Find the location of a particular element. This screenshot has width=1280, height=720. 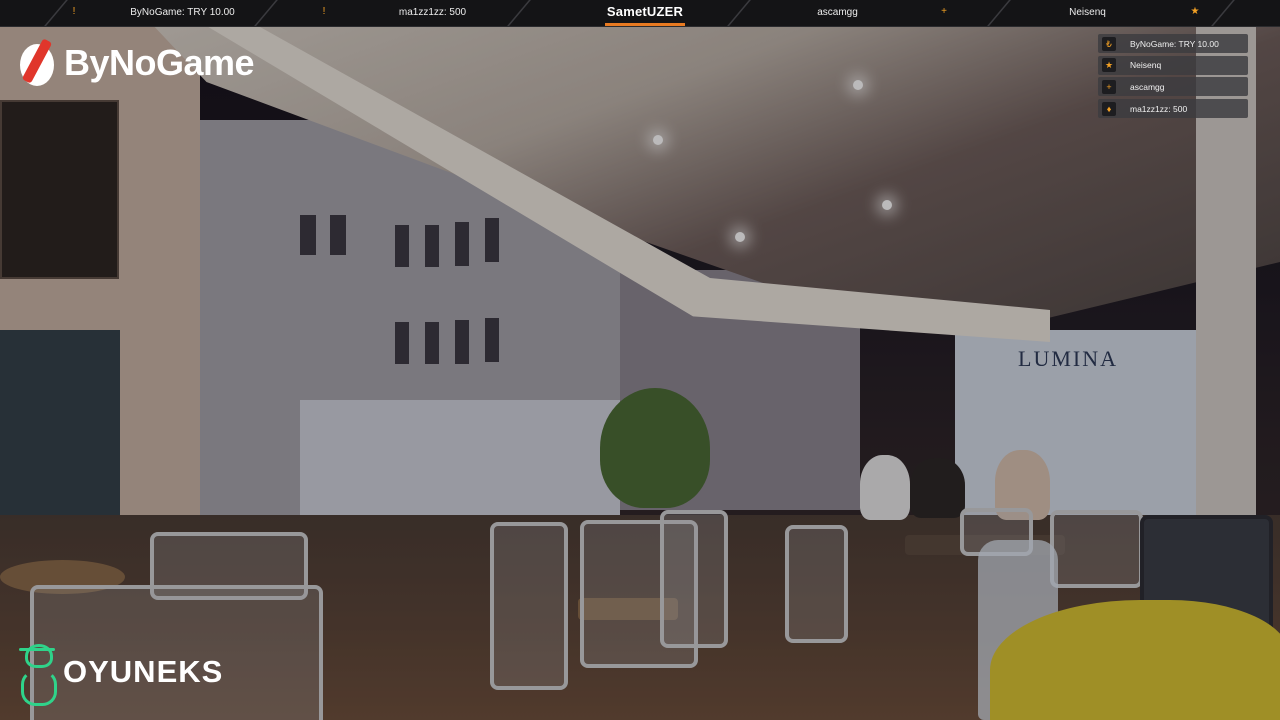

event-item: ₺ ByNoGame: TRY 10.00 is located at coordinates (1173, 43).